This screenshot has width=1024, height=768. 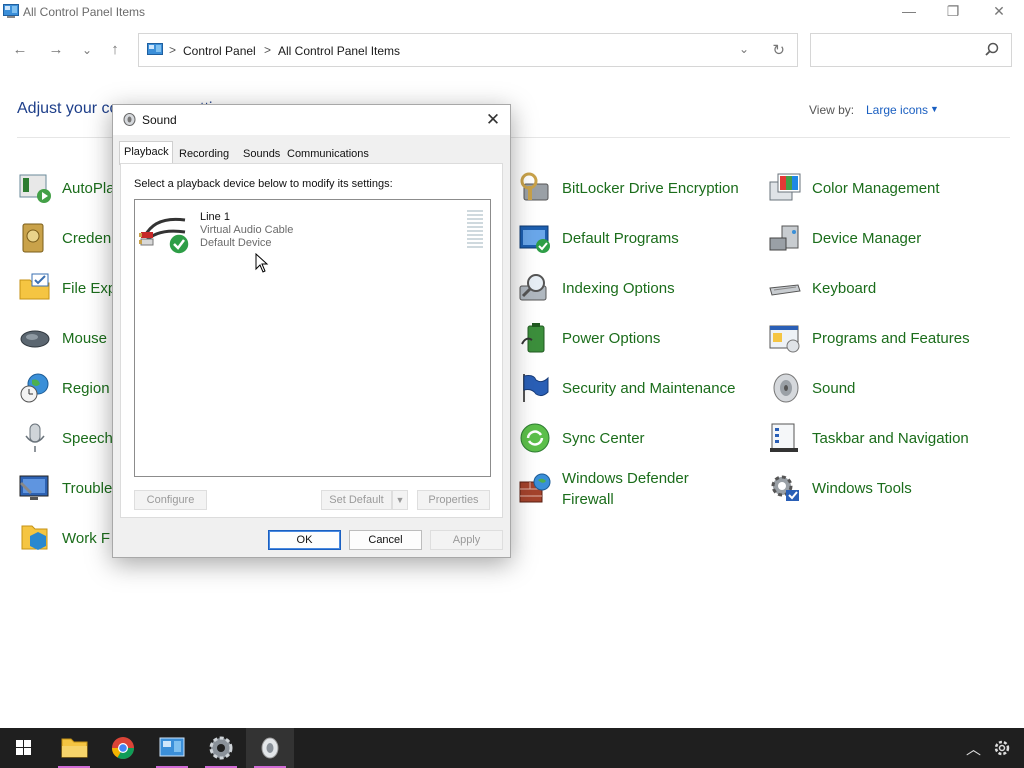 I want to click on tab-playback: Playback, so click(x=146, y=153).